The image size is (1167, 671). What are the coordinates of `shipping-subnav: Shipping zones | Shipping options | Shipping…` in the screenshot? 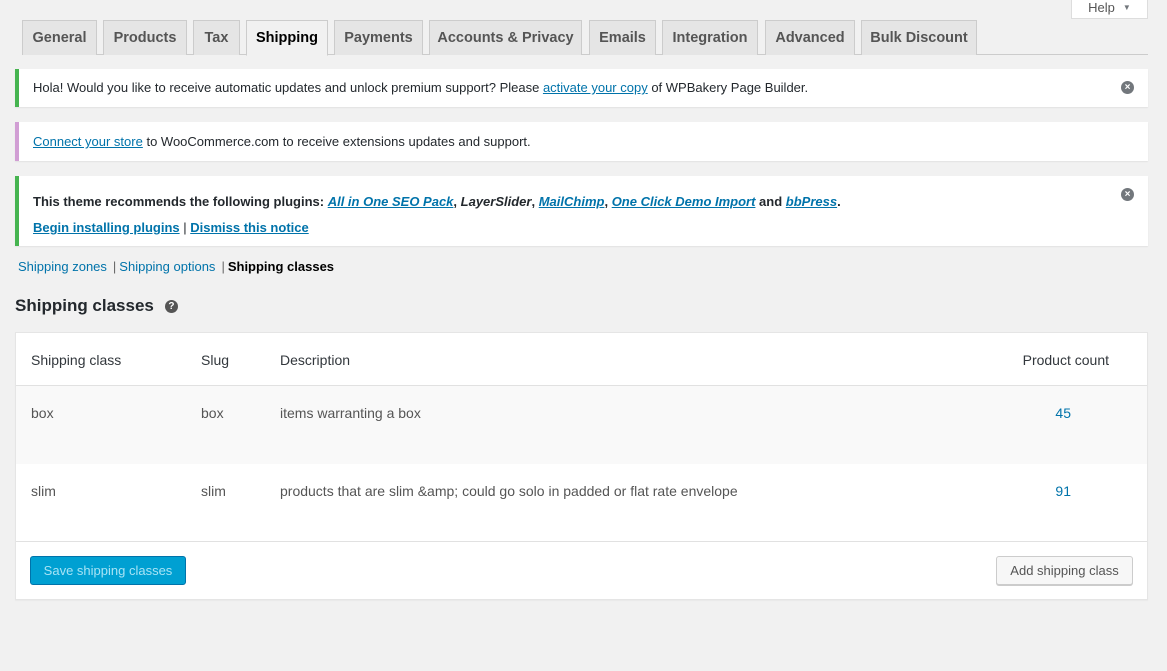 It's located at (176, 266).